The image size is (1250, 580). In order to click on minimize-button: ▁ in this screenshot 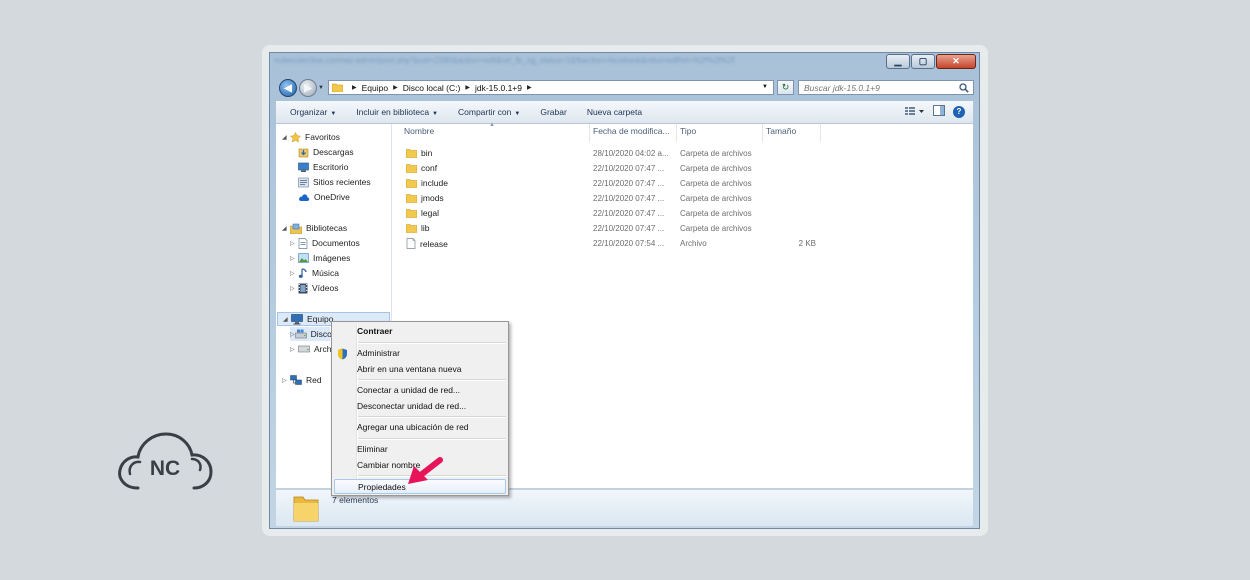, I will do `click(898, 61)`.